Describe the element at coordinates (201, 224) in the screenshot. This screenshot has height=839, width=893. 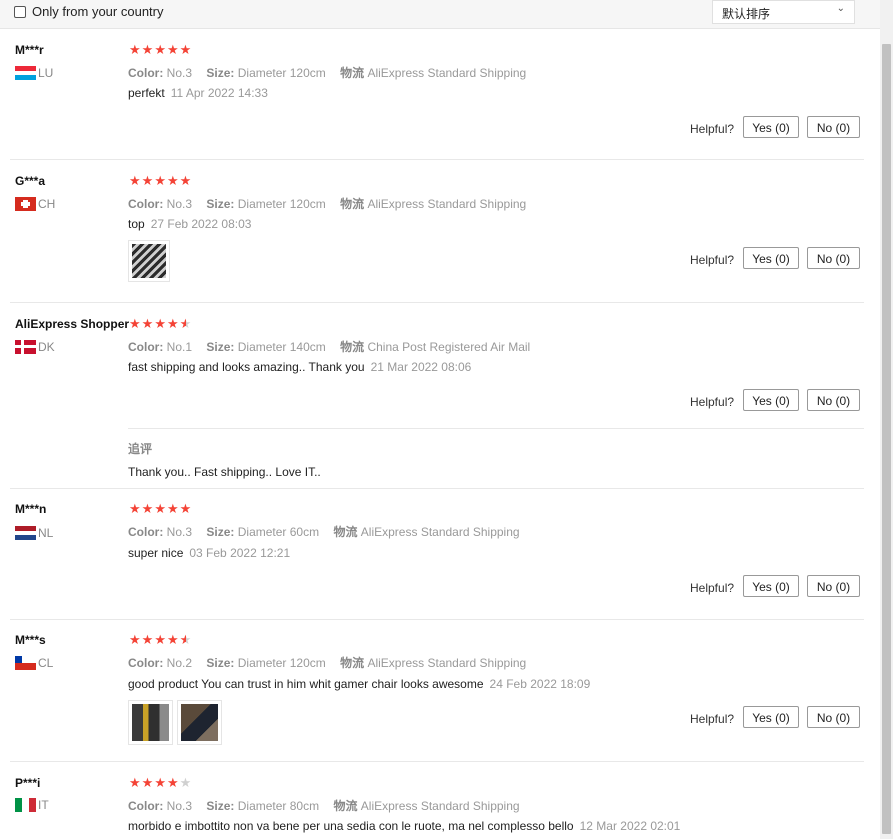
I see `review-date: 27 Feb 2022 08:03` at that location.